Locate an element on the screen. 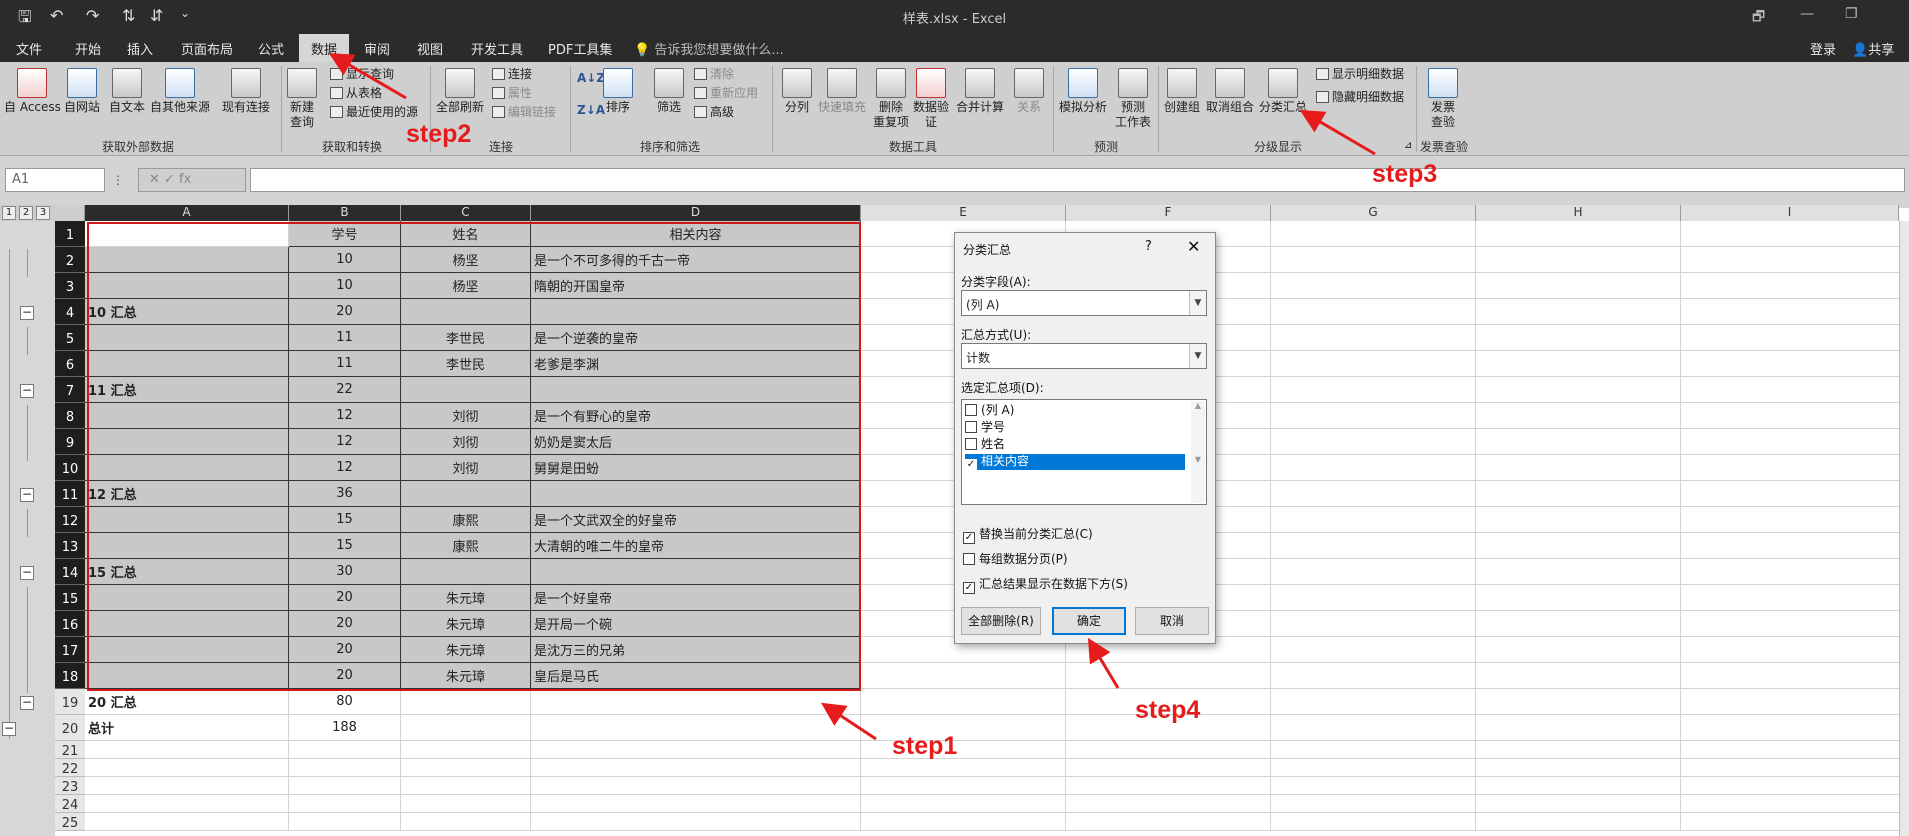 Image resolution: width=1909 pixels, height=836 pixels. cell-b-18: 20 is located at coordinates (345, 676).